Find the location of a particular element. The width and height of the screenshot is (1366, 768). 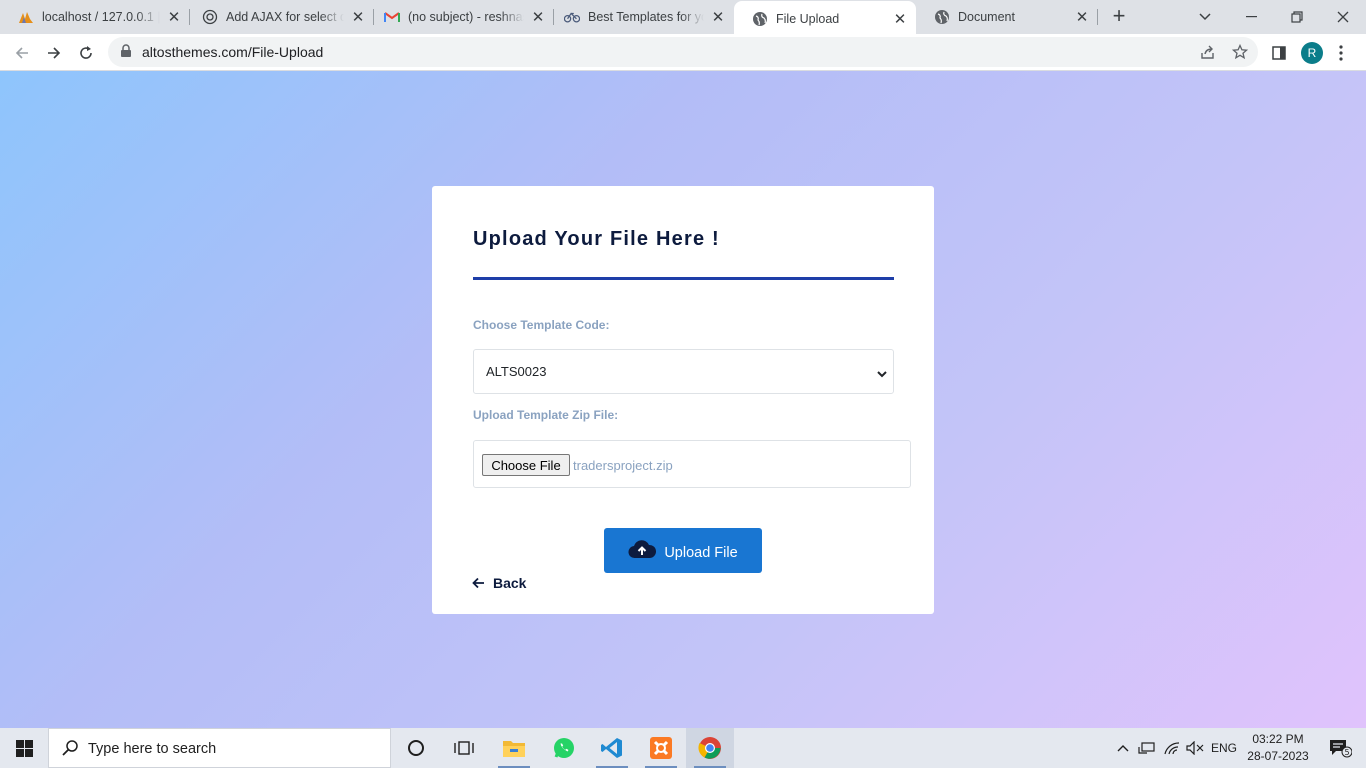

system-clock: 03:22 PM 28-07-2023 is located at coordinates (1278, 748).